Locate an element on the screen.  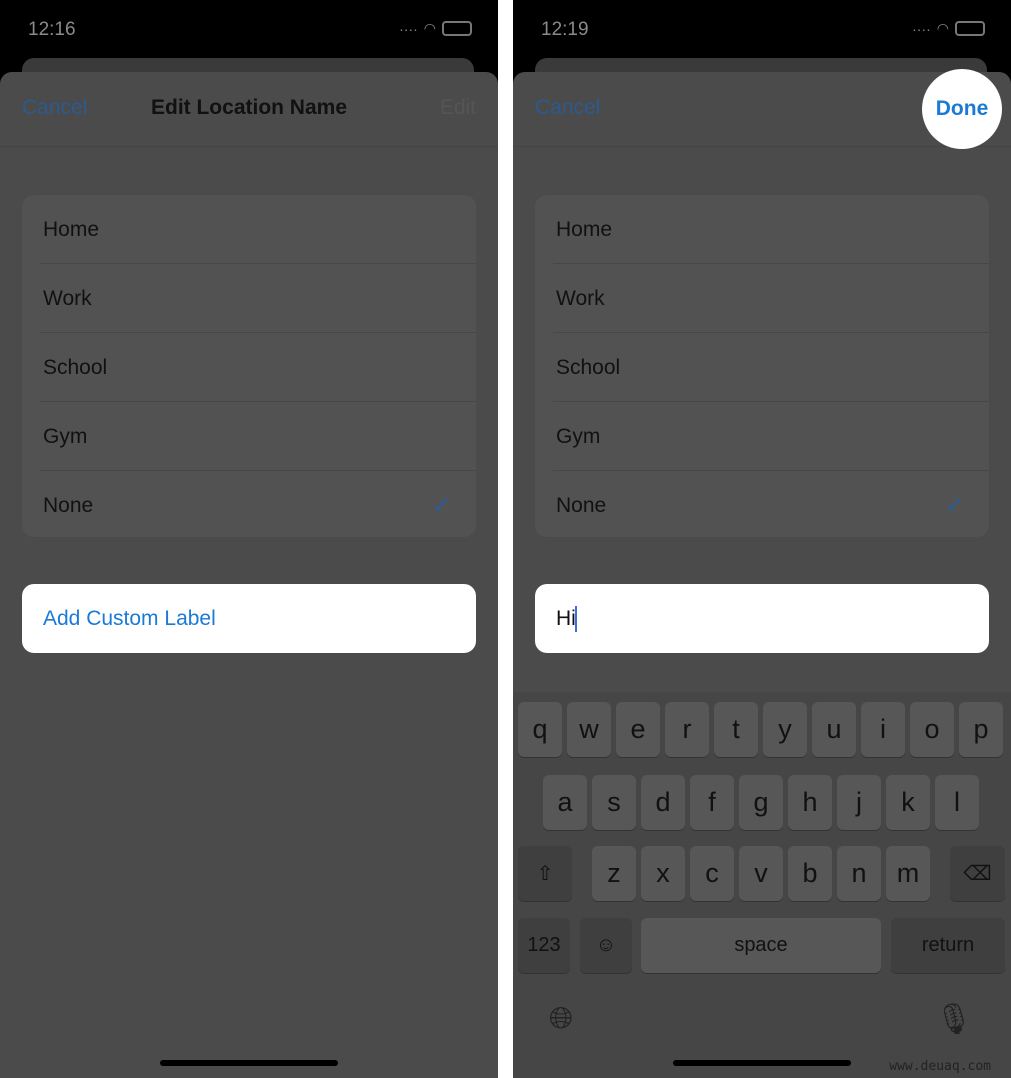
key-t: t is located at coordinates (736, 729).